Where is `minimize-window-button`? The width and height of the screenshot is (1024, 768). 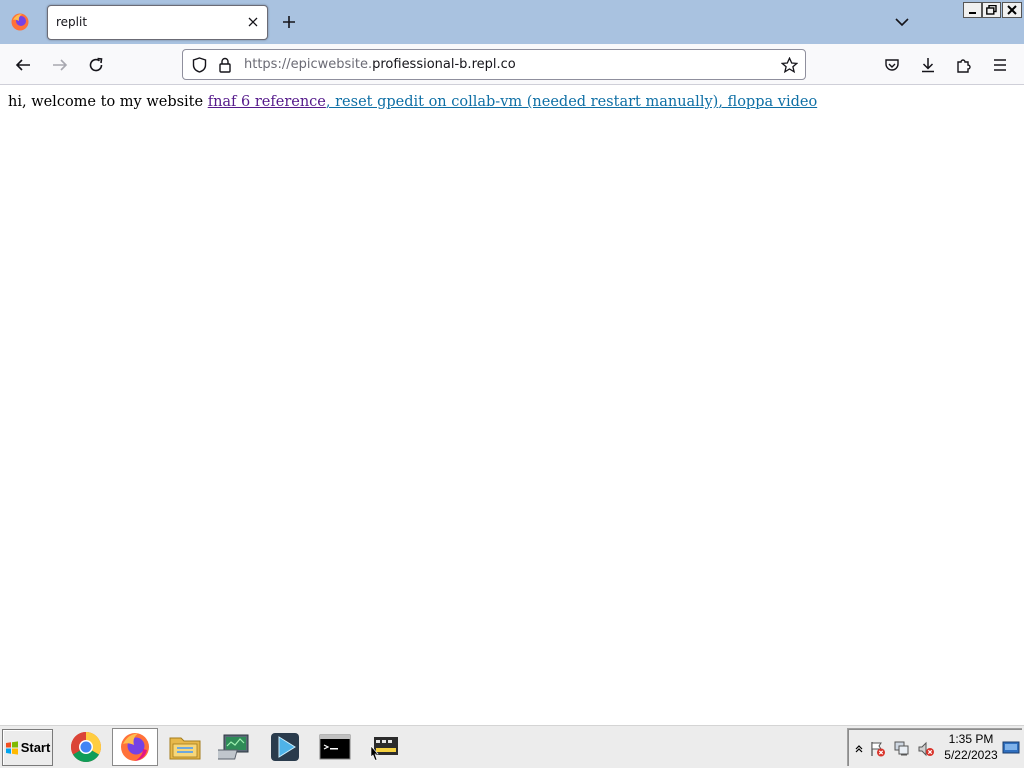
minimize-window-button is located at coordinates (972, 10).